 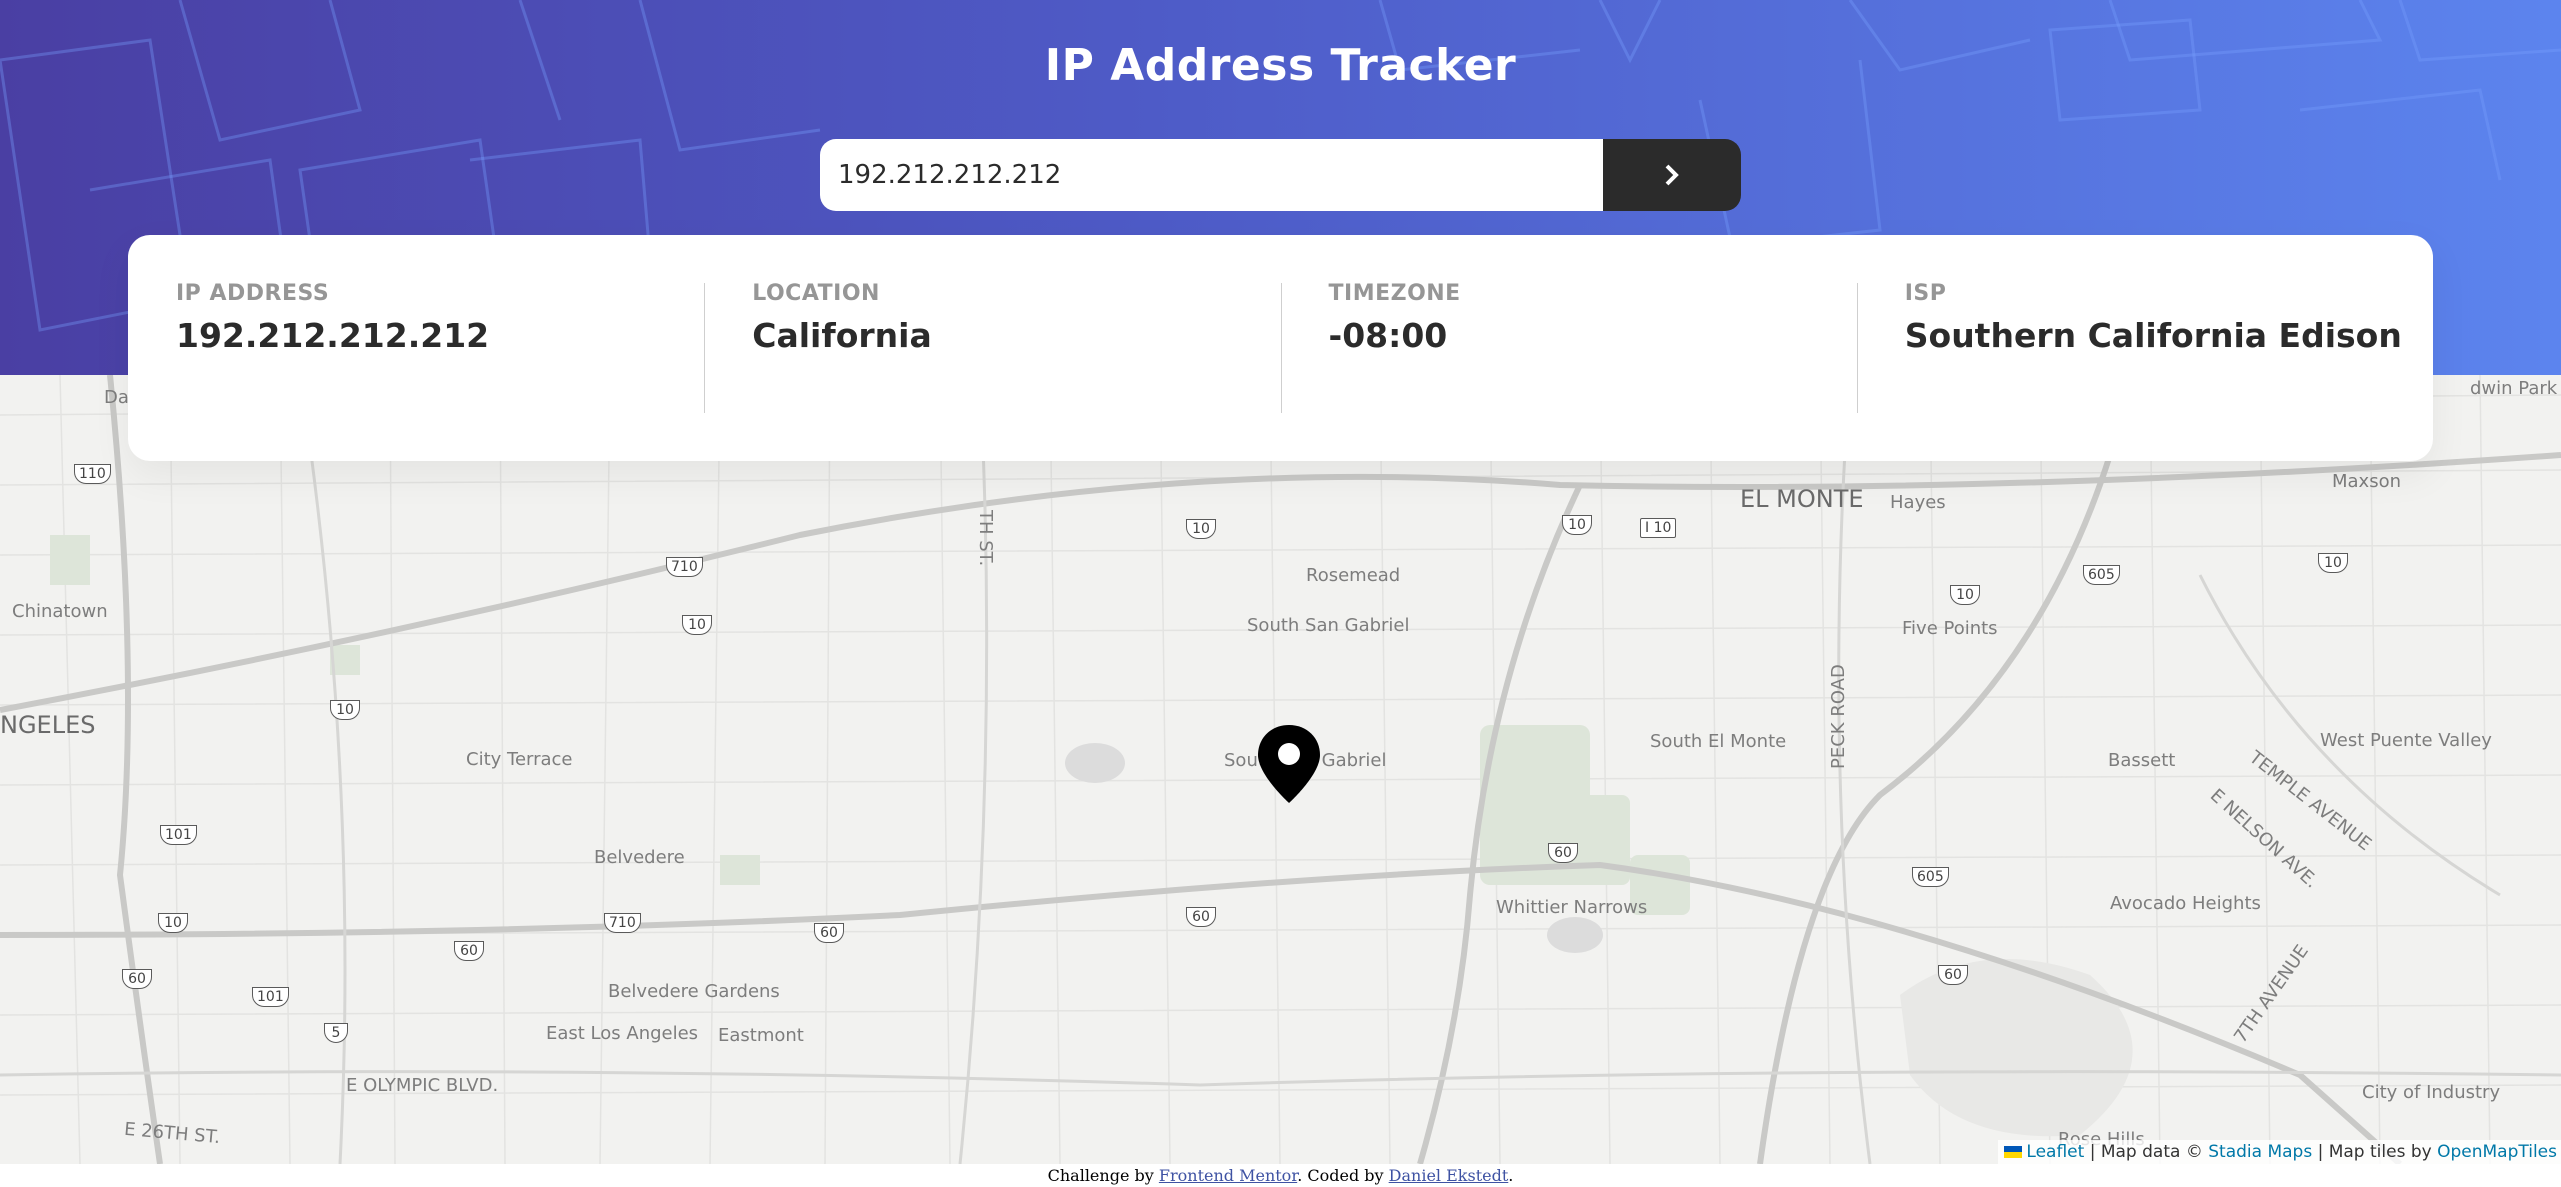 I want to click on info-label: IP ADDRESS, so click(x=253, y=293).